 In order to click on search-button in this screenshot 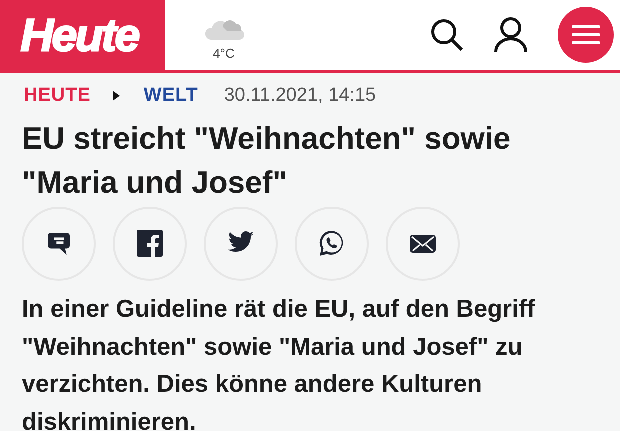, I will do `click(447, 35)`.